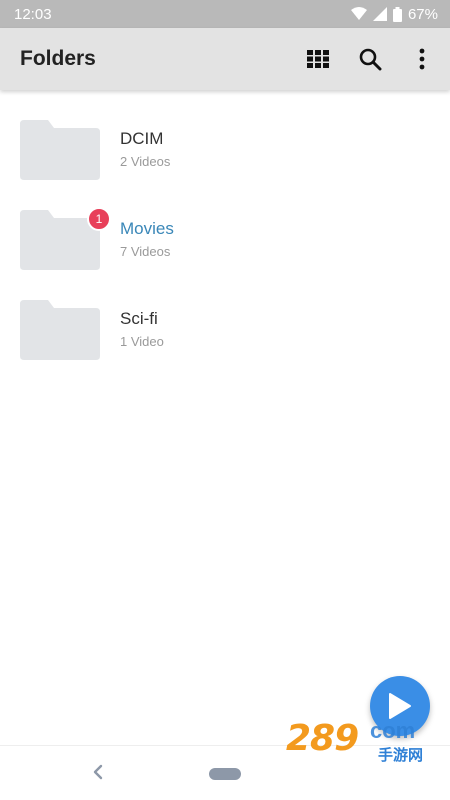 The height and width of the screenshot is (800, 450). I want to click on search-icon, so click(370, 59).